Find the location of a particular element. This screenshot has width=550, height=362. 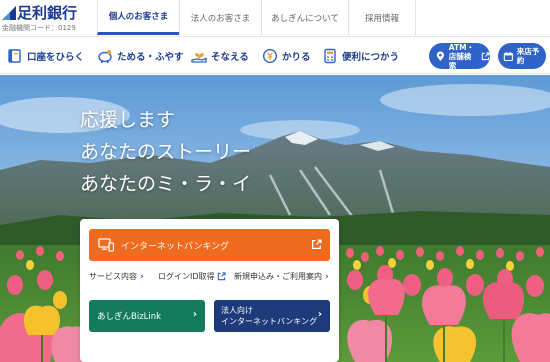

calculator-icon is located at coordinates (330, 56).